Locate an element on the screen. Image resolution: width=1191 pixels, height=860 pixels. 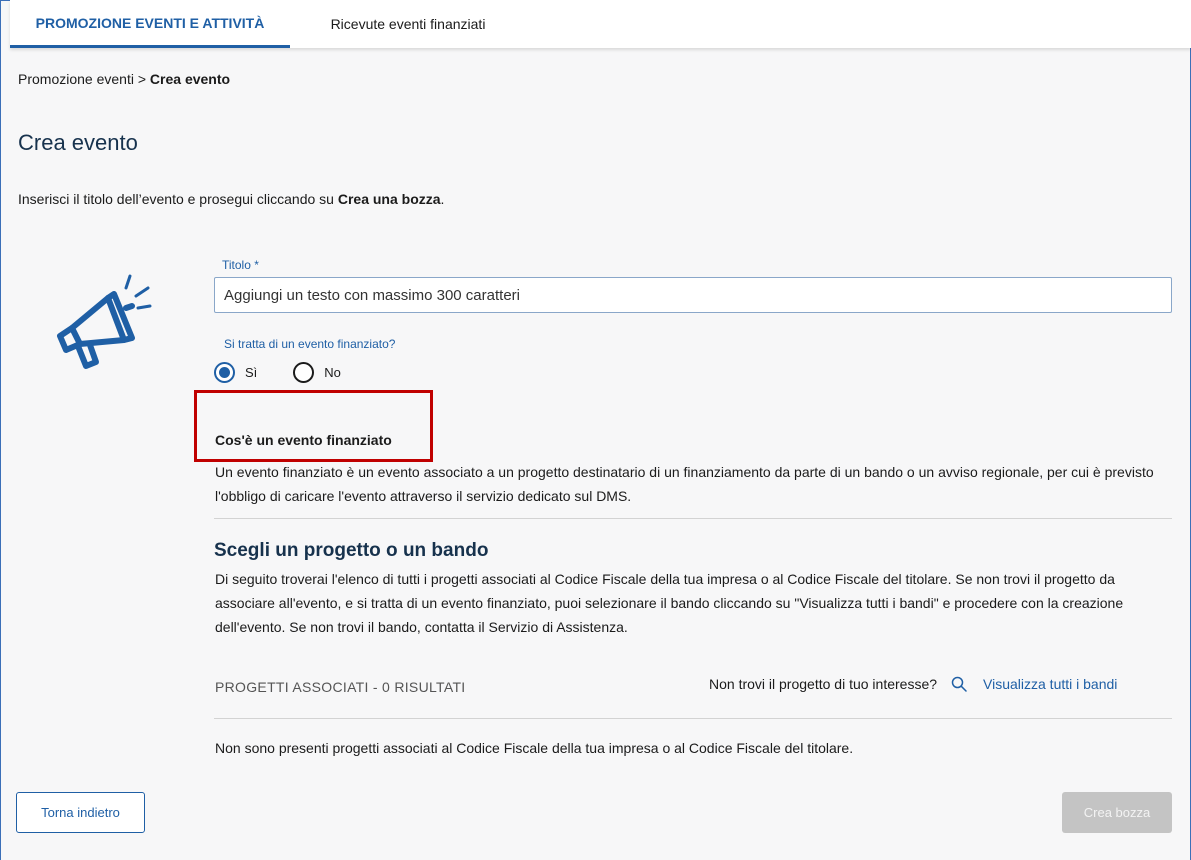
megaphone-icon is located at coordinates (103, 322).